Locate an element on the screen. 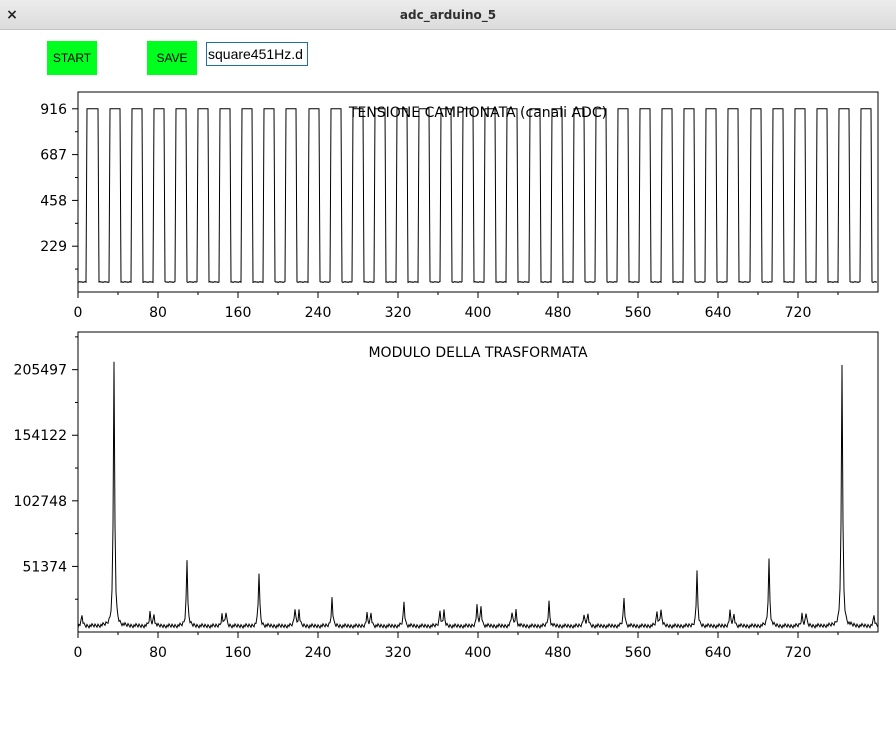 Image resolution: width=896 pixels, height=729 pixels. voltage-plot-title: TENSIONE CAMPIONATA (canali ADC) is located at coordinates (477, 113).